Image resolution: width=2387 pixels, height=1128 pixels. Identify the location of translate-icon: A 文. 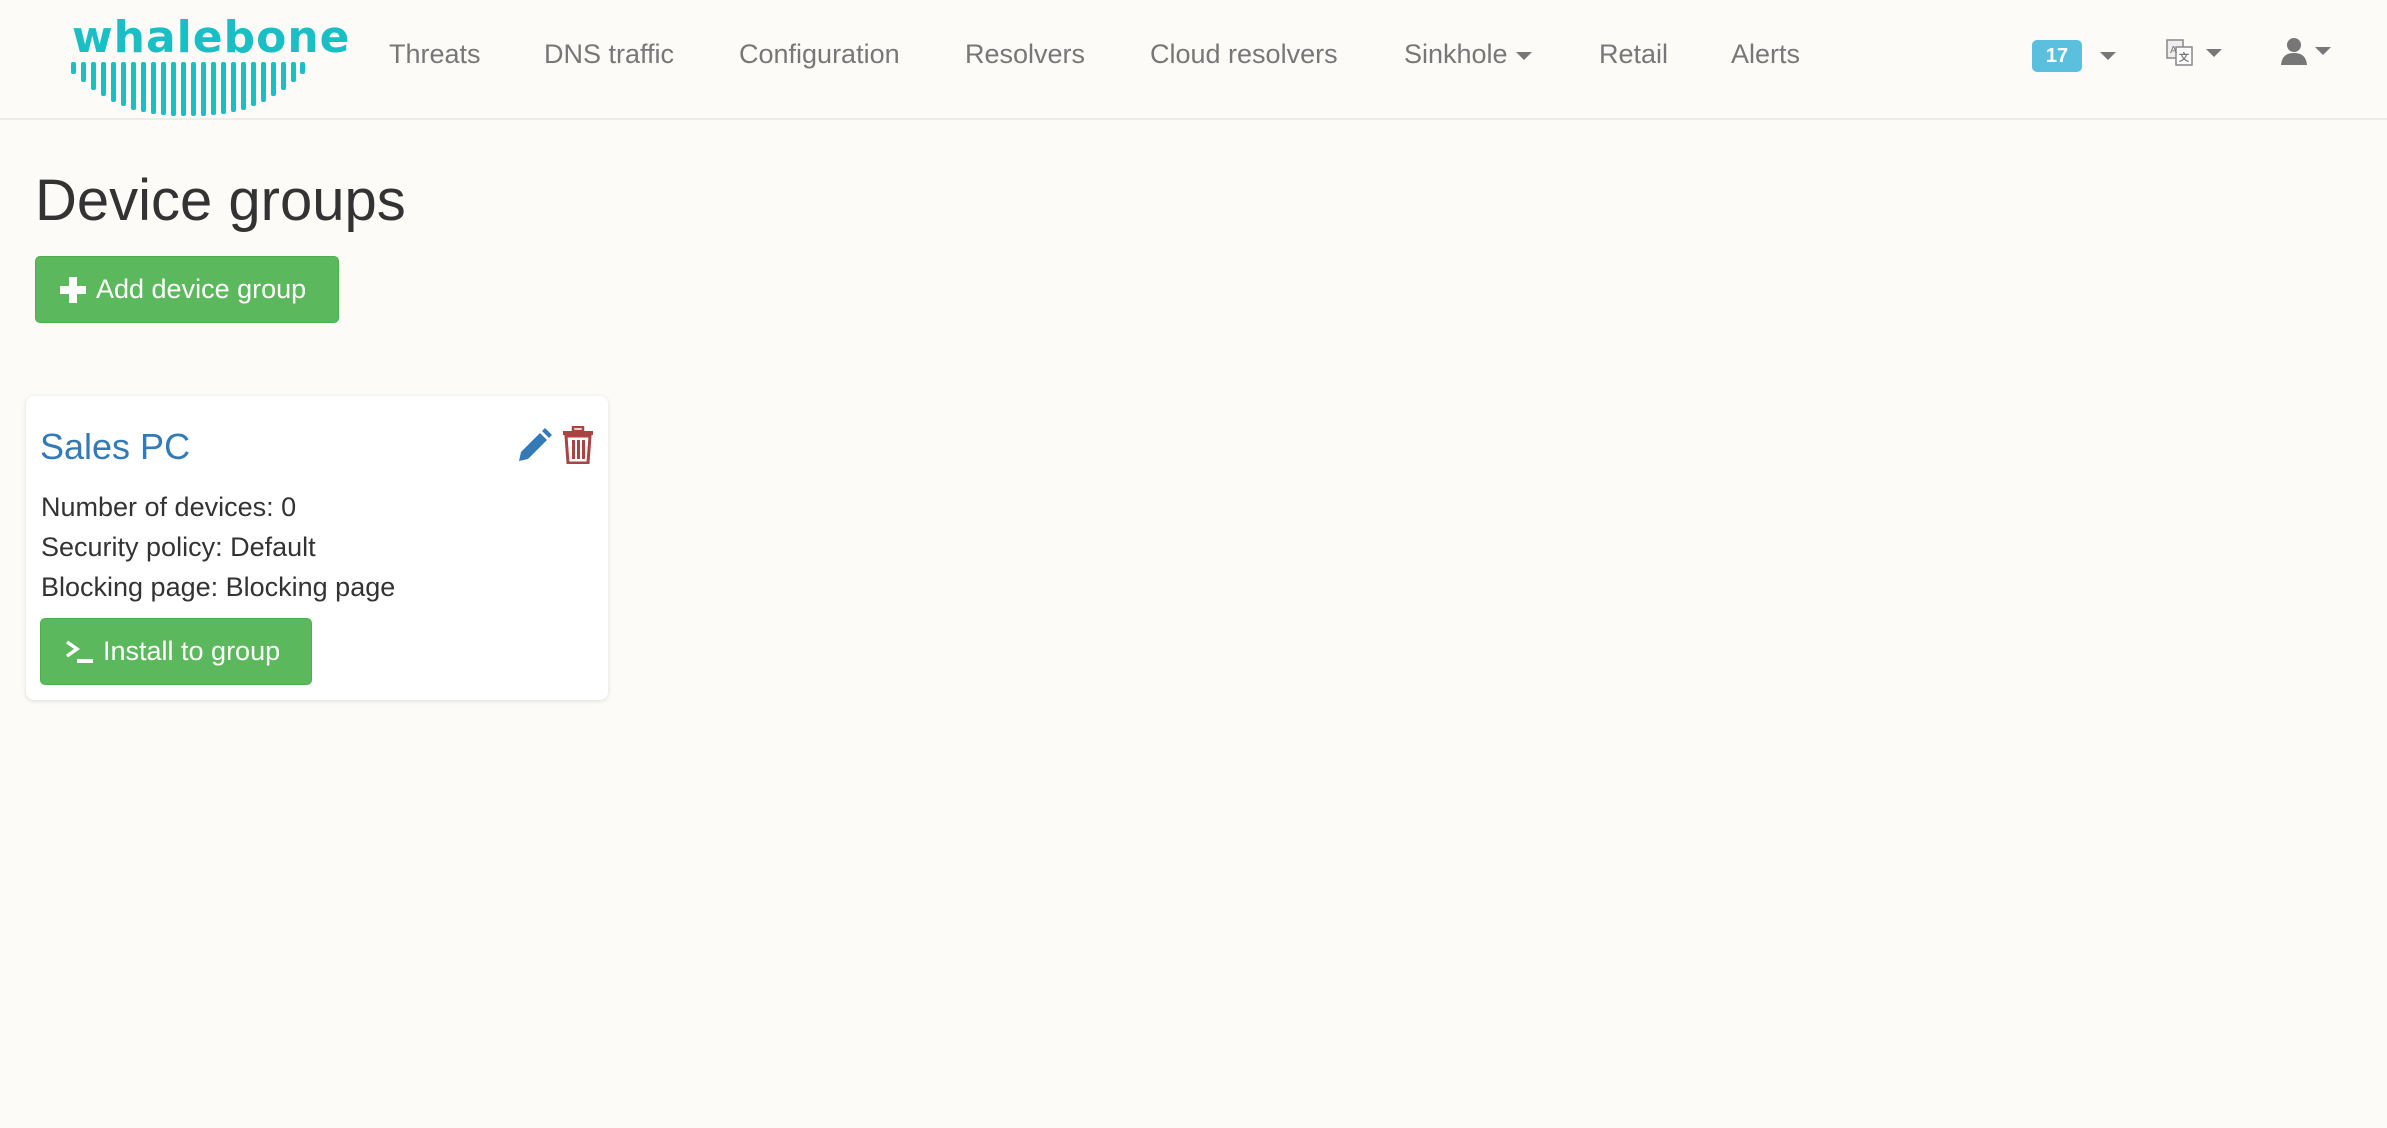
(2179, 52).